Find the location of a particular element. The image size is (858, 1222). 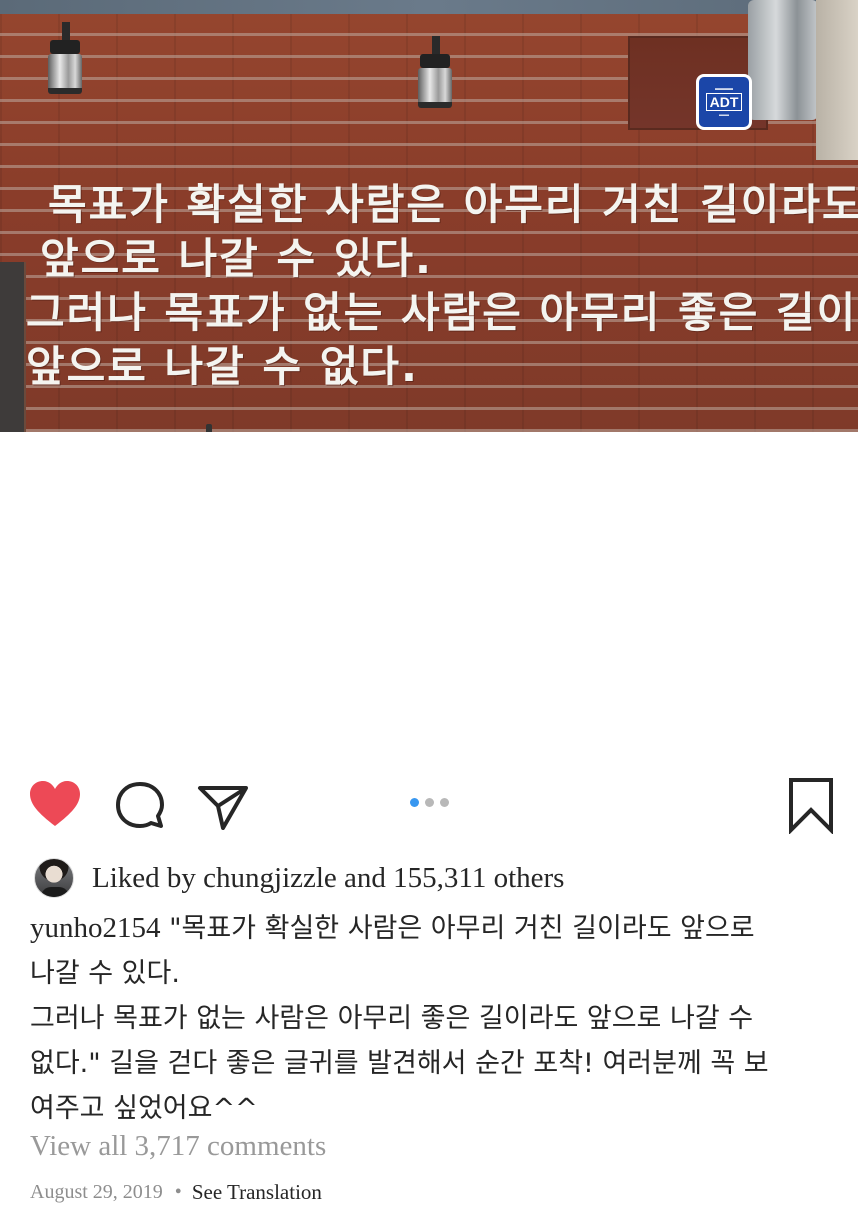

caption-line: yunho2154 "목표가 확실한 사람은 아무리 거친 길이라도 앞으로 is located at coordinates (430, 928).